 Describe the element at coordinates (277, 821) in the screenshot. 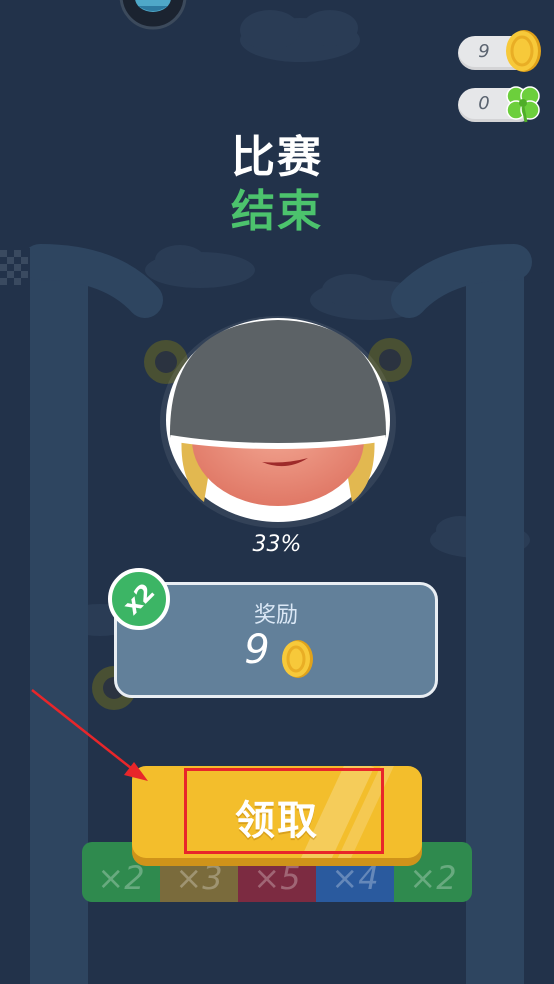

I see `claim-button-label: 领取` at that location.